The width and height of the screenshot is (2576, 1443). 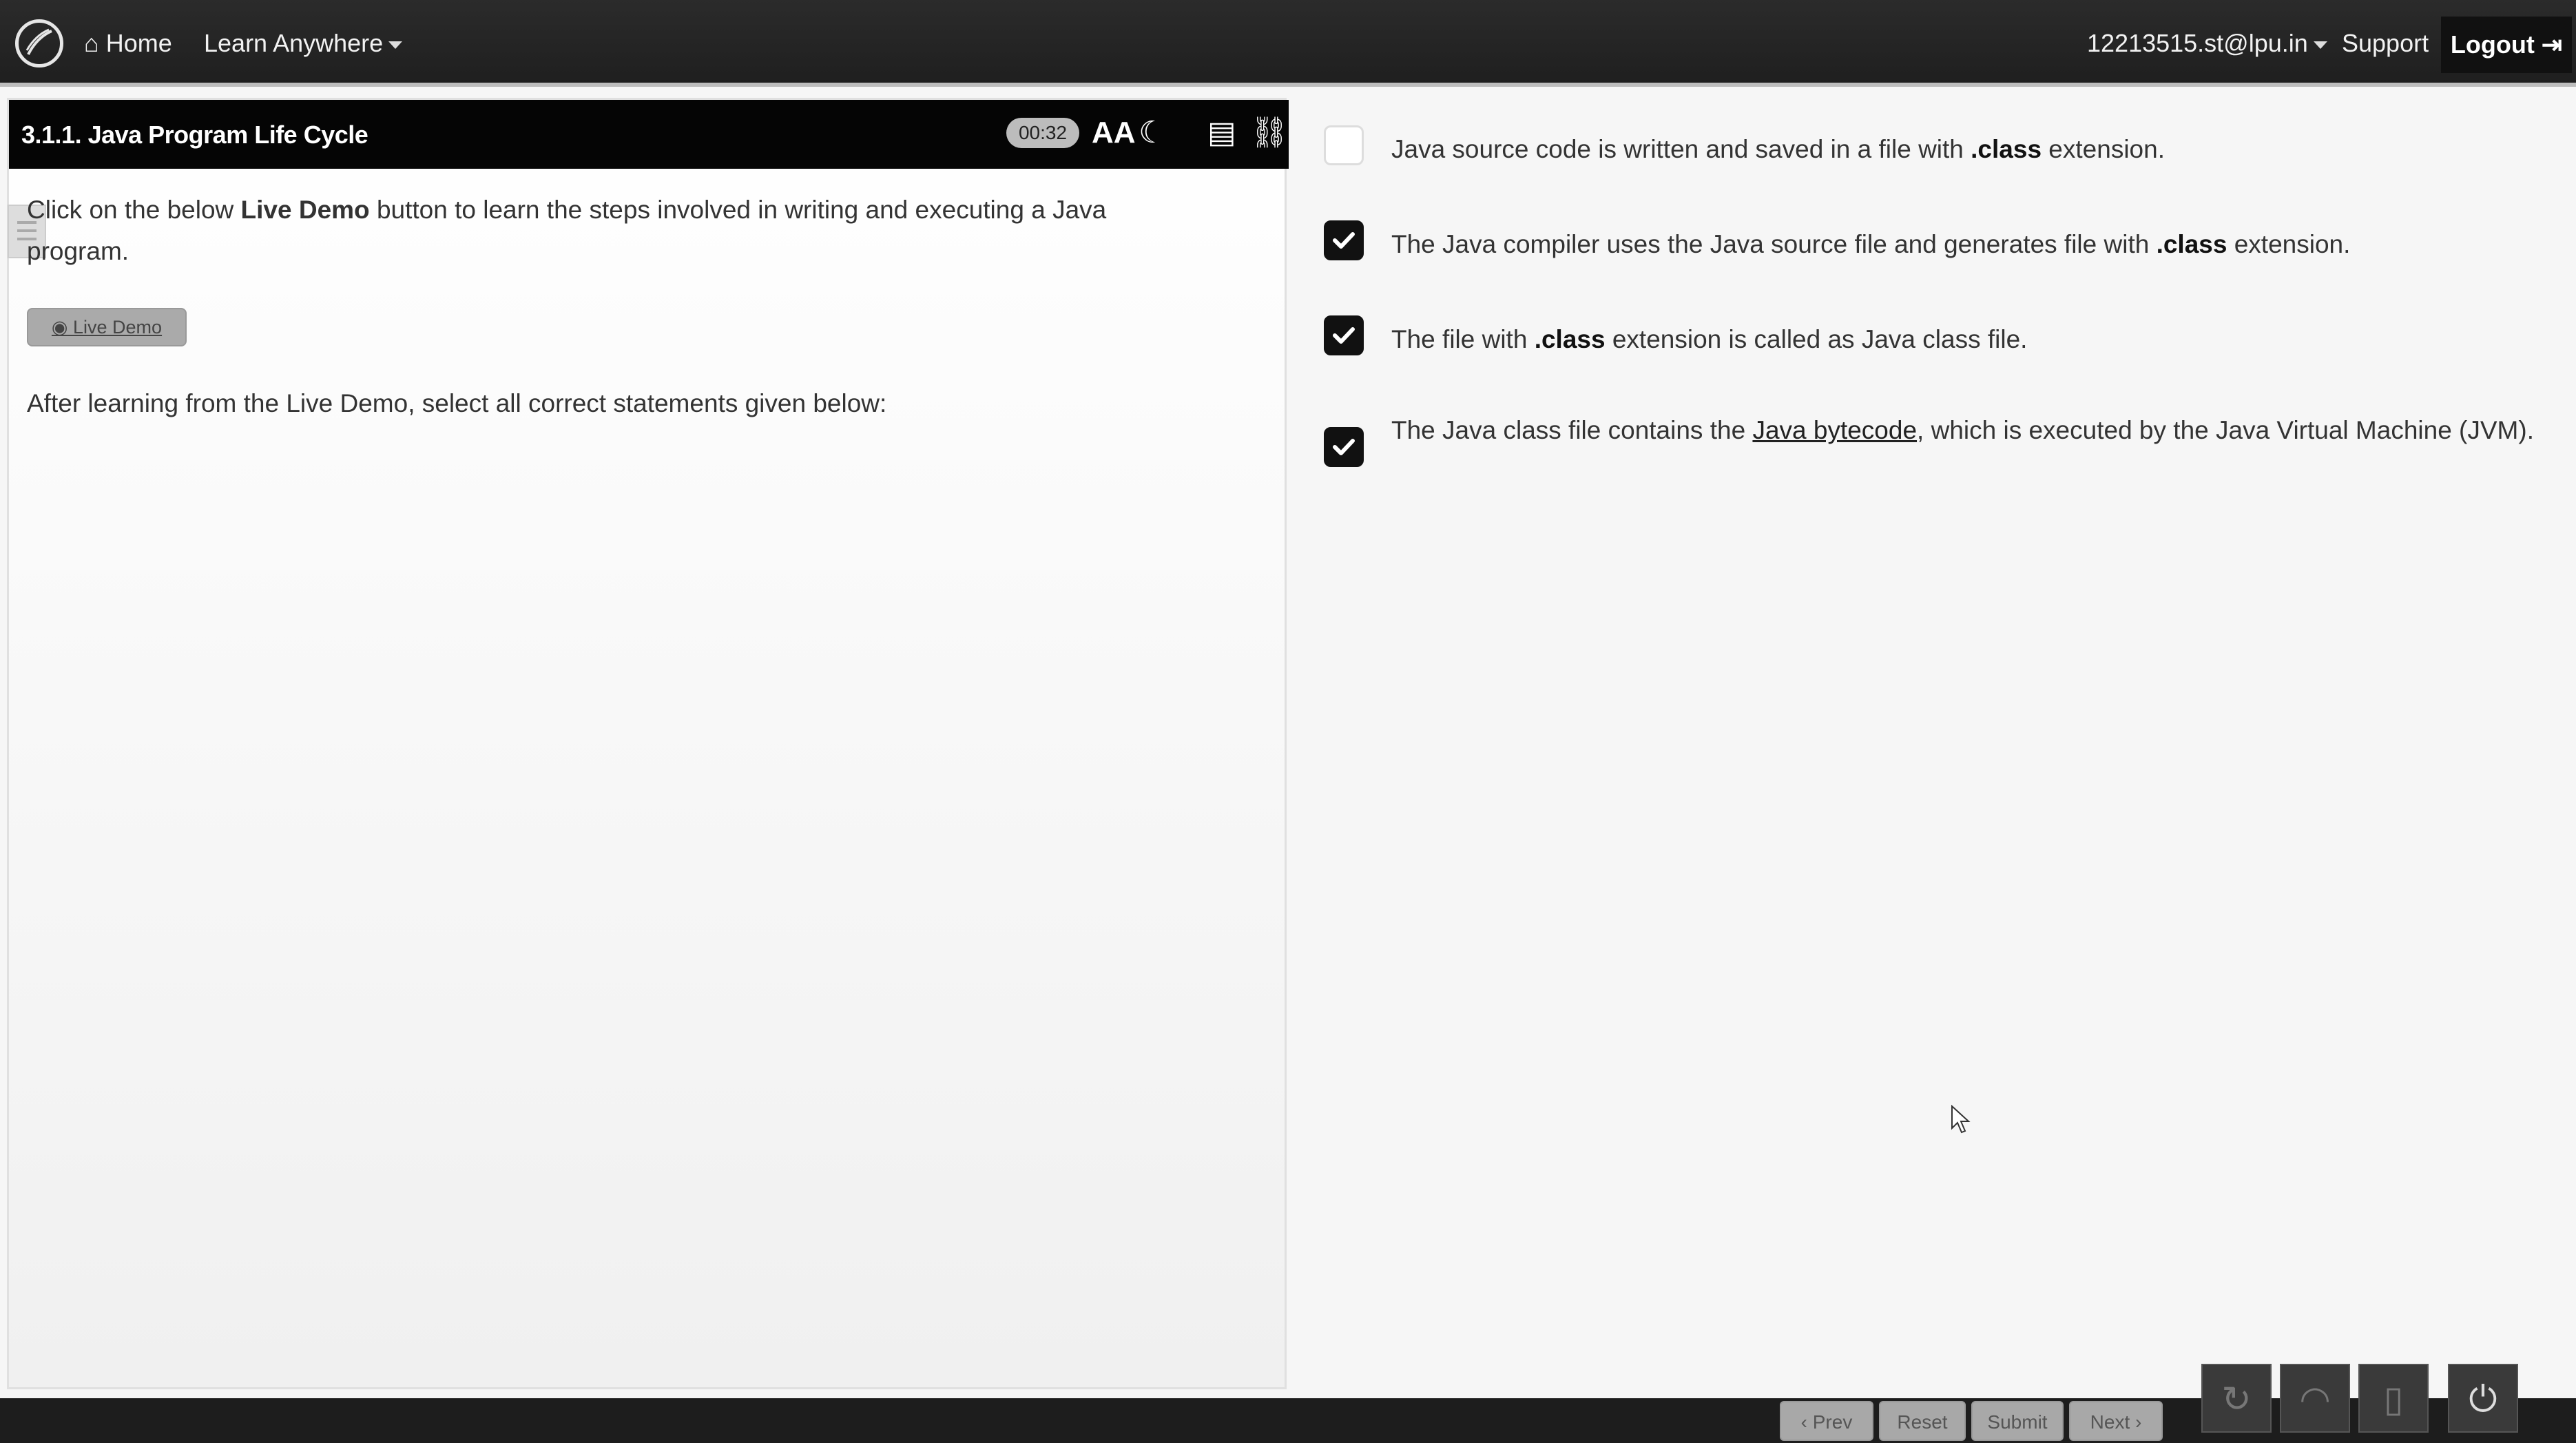 What do you see at coordinates (2315, 1399) in the screenshot?
I see `wifi-icon: ◠` at bounding box center [2315, 1399].